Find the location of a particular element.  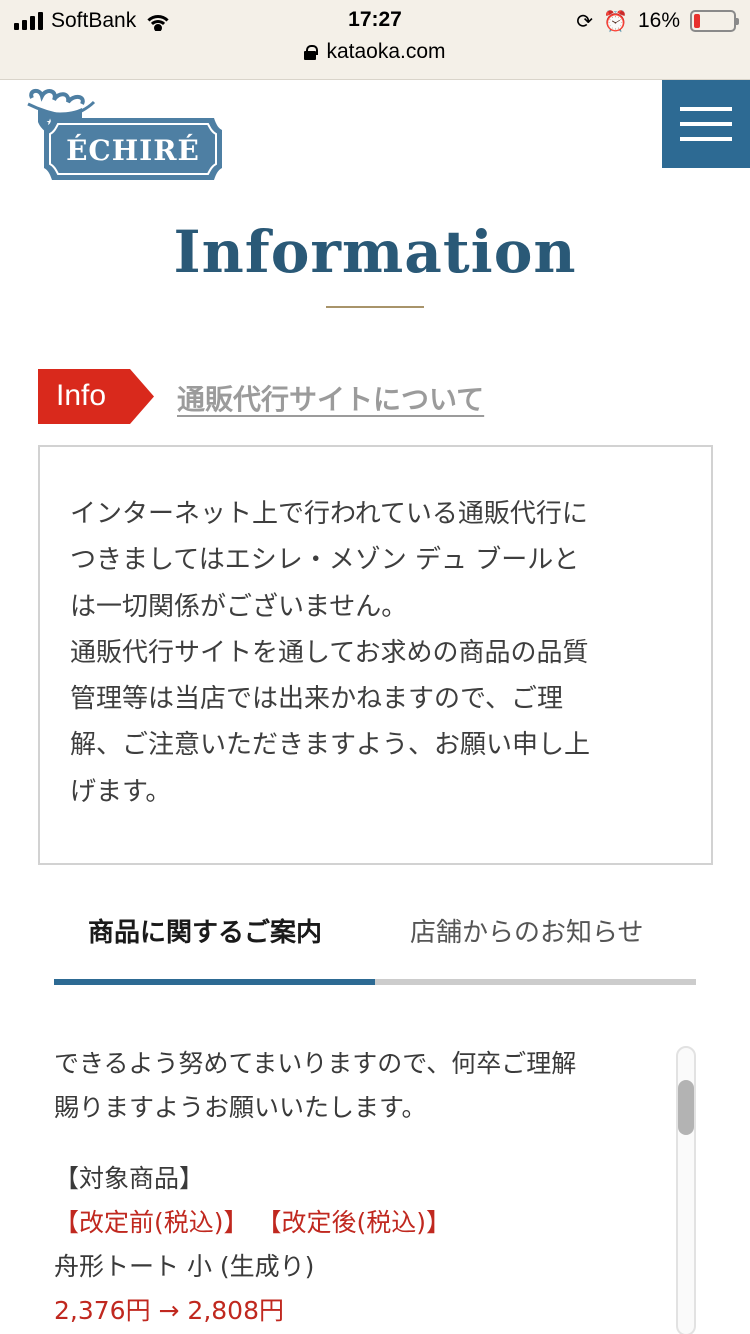

address-bar: kataoka.com is located at coordinates (375, 52).